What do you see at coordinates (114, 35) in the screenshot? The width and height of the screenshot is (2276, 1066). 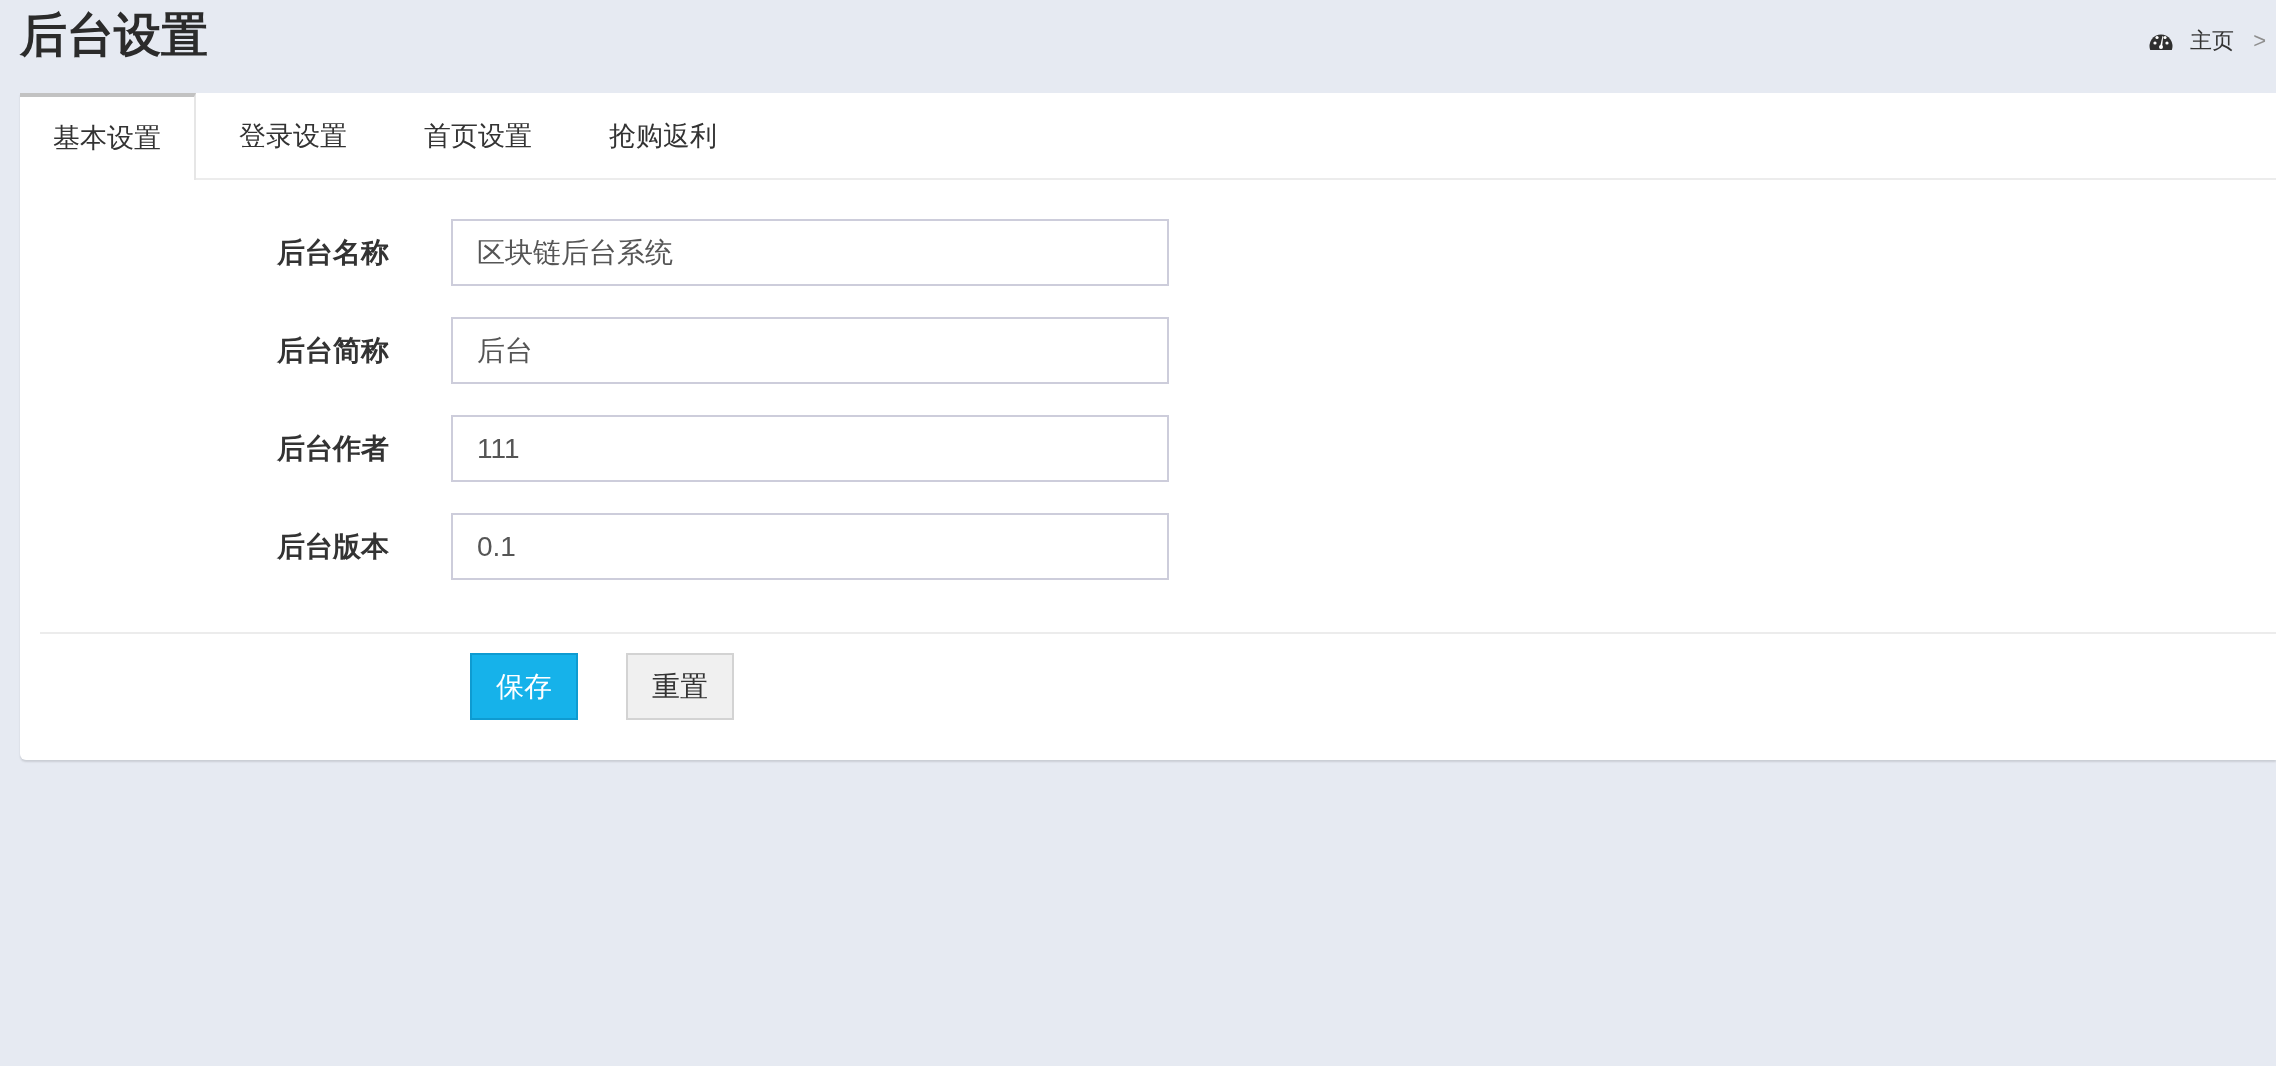 I see `page-title: 后台设置` at bounding box center [114, 35].